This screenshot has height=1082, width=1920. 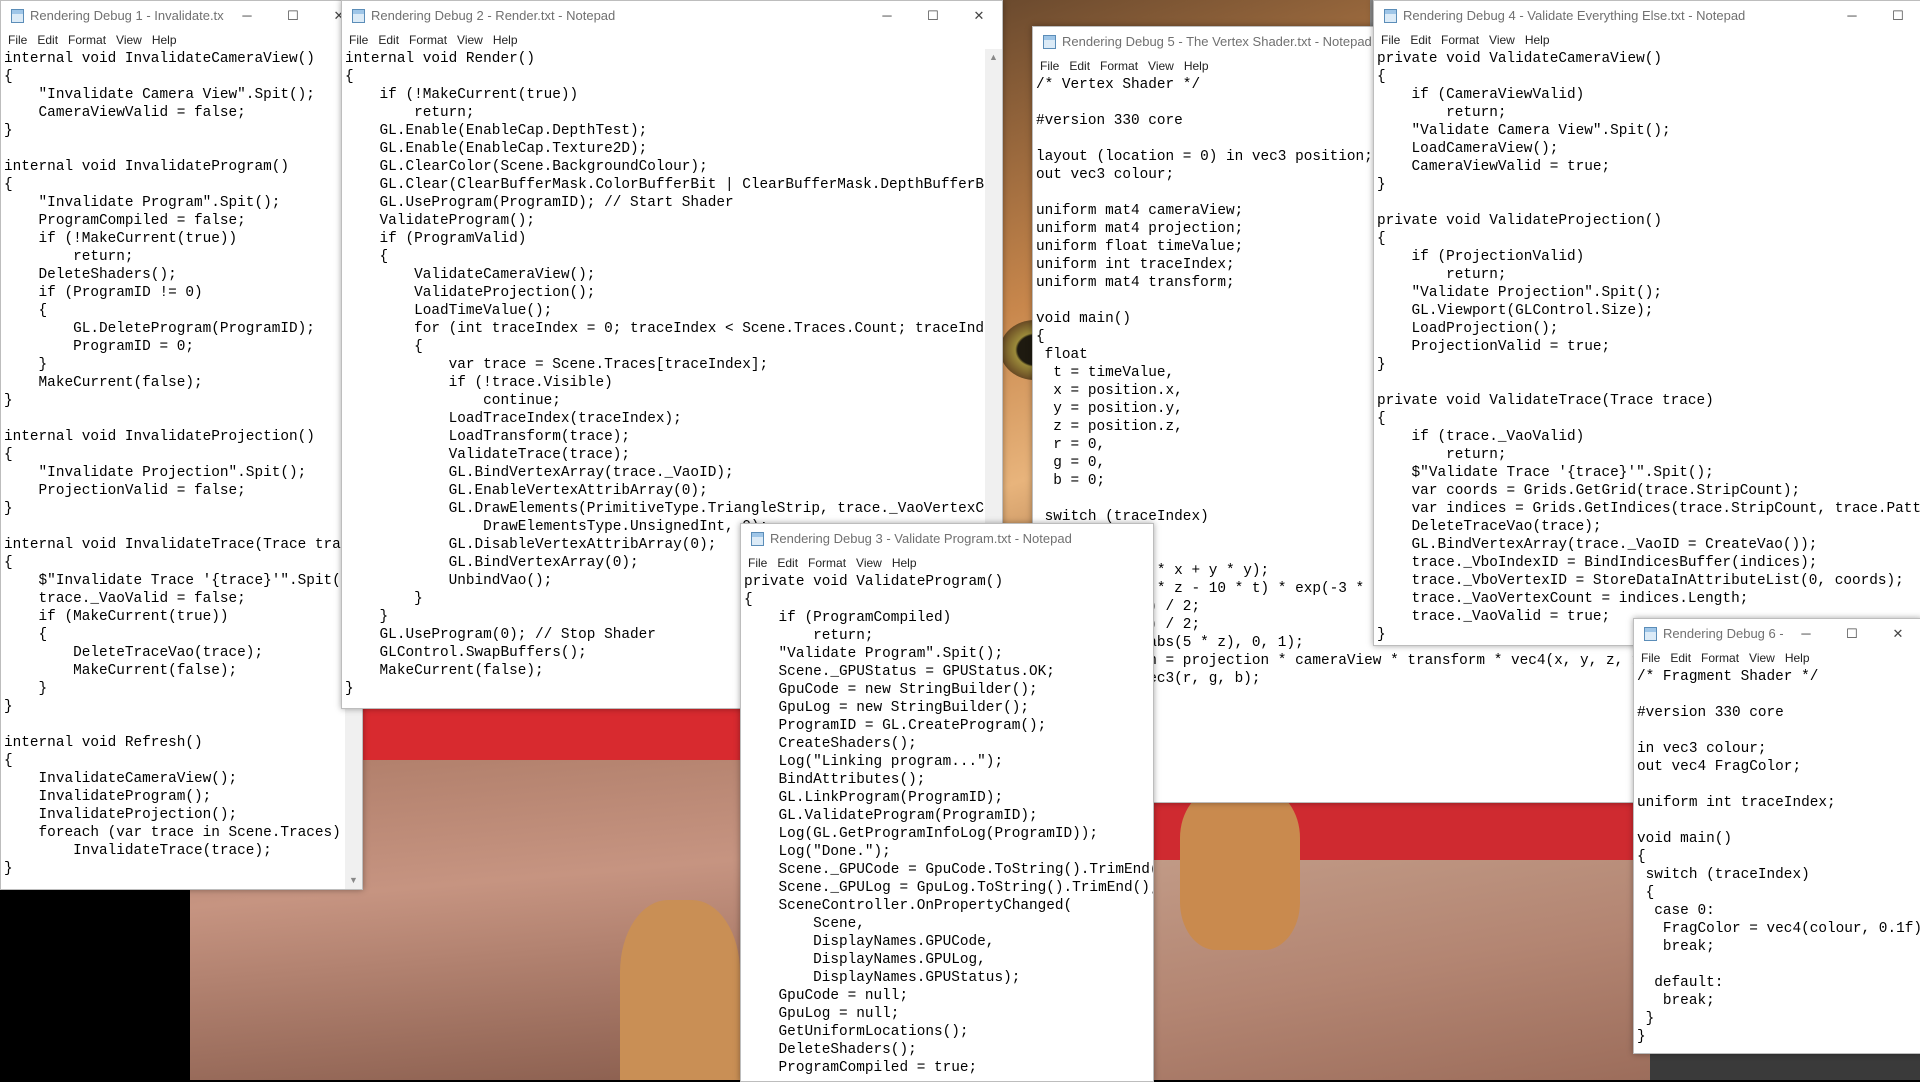 What do you see at coordinates (470, 275) in the screenshot?
I see `code-line: ValidateCameraView();` at bounding box center [470, 275].